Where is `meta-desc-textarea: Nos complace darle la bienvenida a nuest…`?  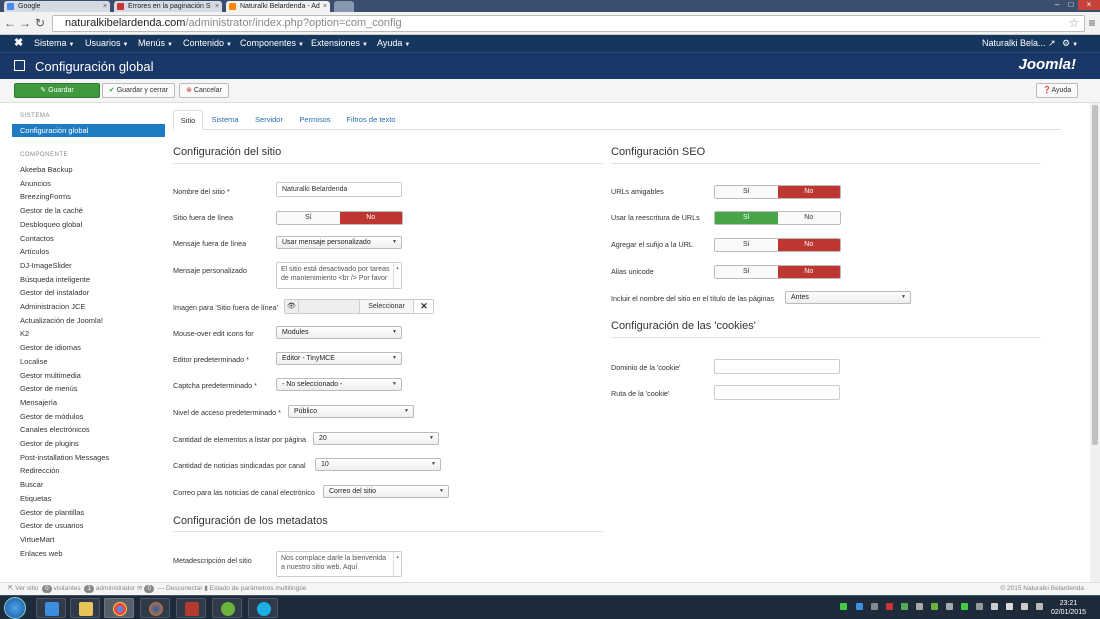 meta-desc-textarea: Nos complace darle la bienvenida a nuest… is located at coordinates (339, 564).